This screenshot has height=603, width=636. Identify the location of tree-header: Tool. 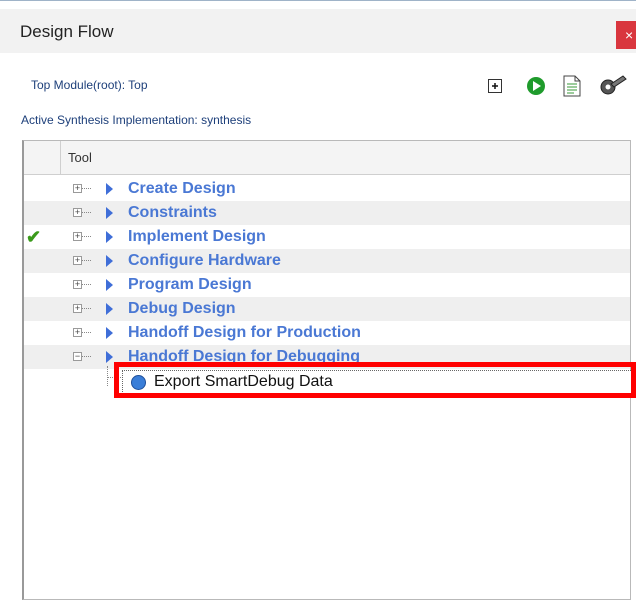
(327, 158).